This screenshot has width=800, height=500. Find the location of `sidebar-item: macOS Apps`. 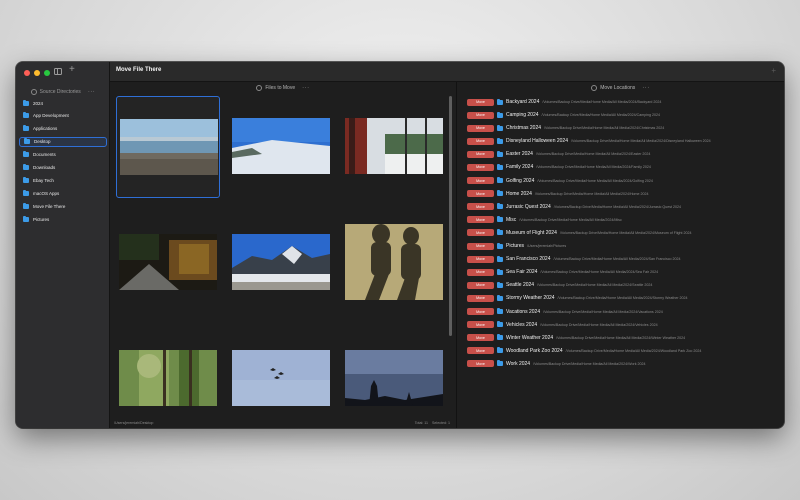

sidebar-item: macOS Apps is located at coordinates (63, 193).